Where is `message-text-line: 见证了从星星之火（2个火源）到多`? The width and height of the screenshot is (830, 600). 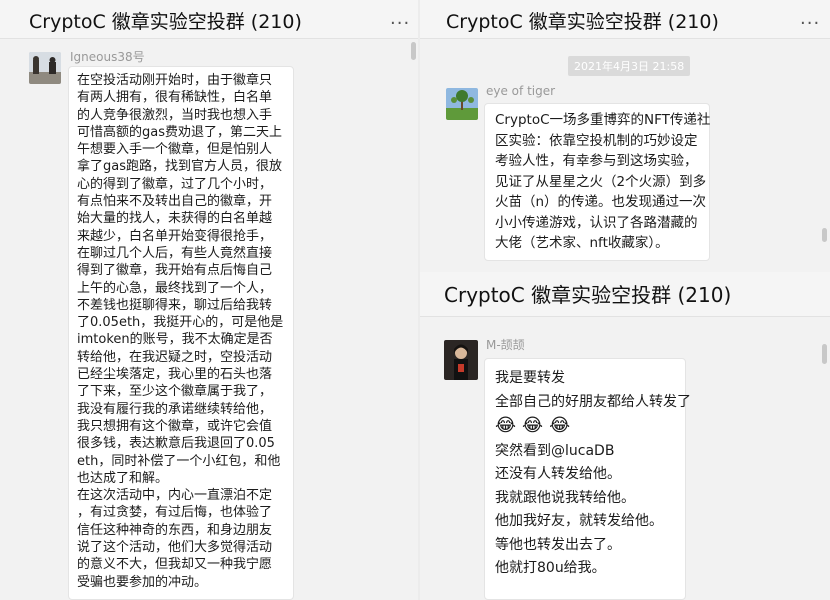
message-text-line: 见证了从星星之火（2个火源）到多 is located at coordinates (601, 181).